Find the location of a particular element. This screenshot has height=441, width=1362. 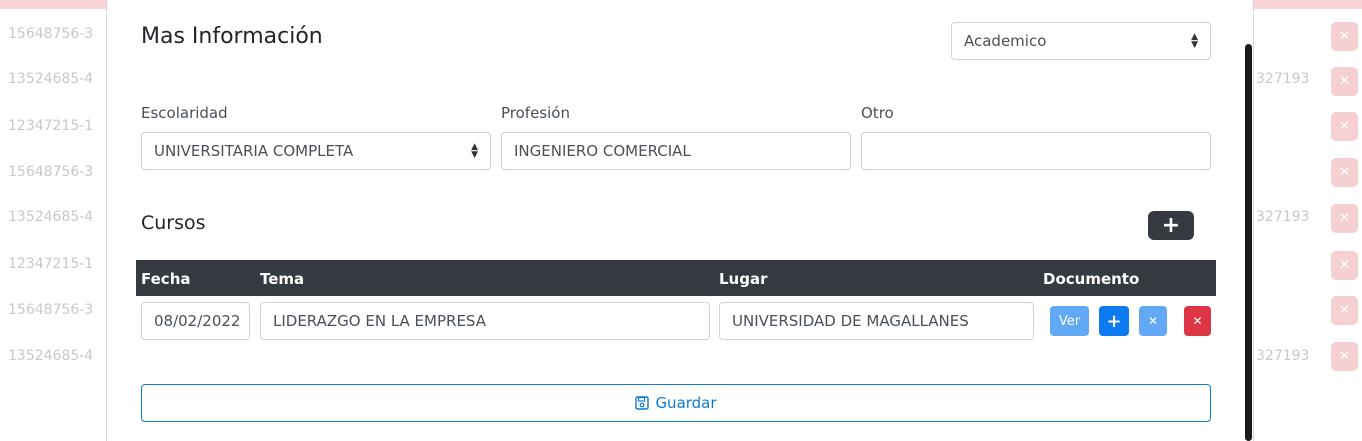

modal-title: Mas Información is located at coordinates (232, 36).